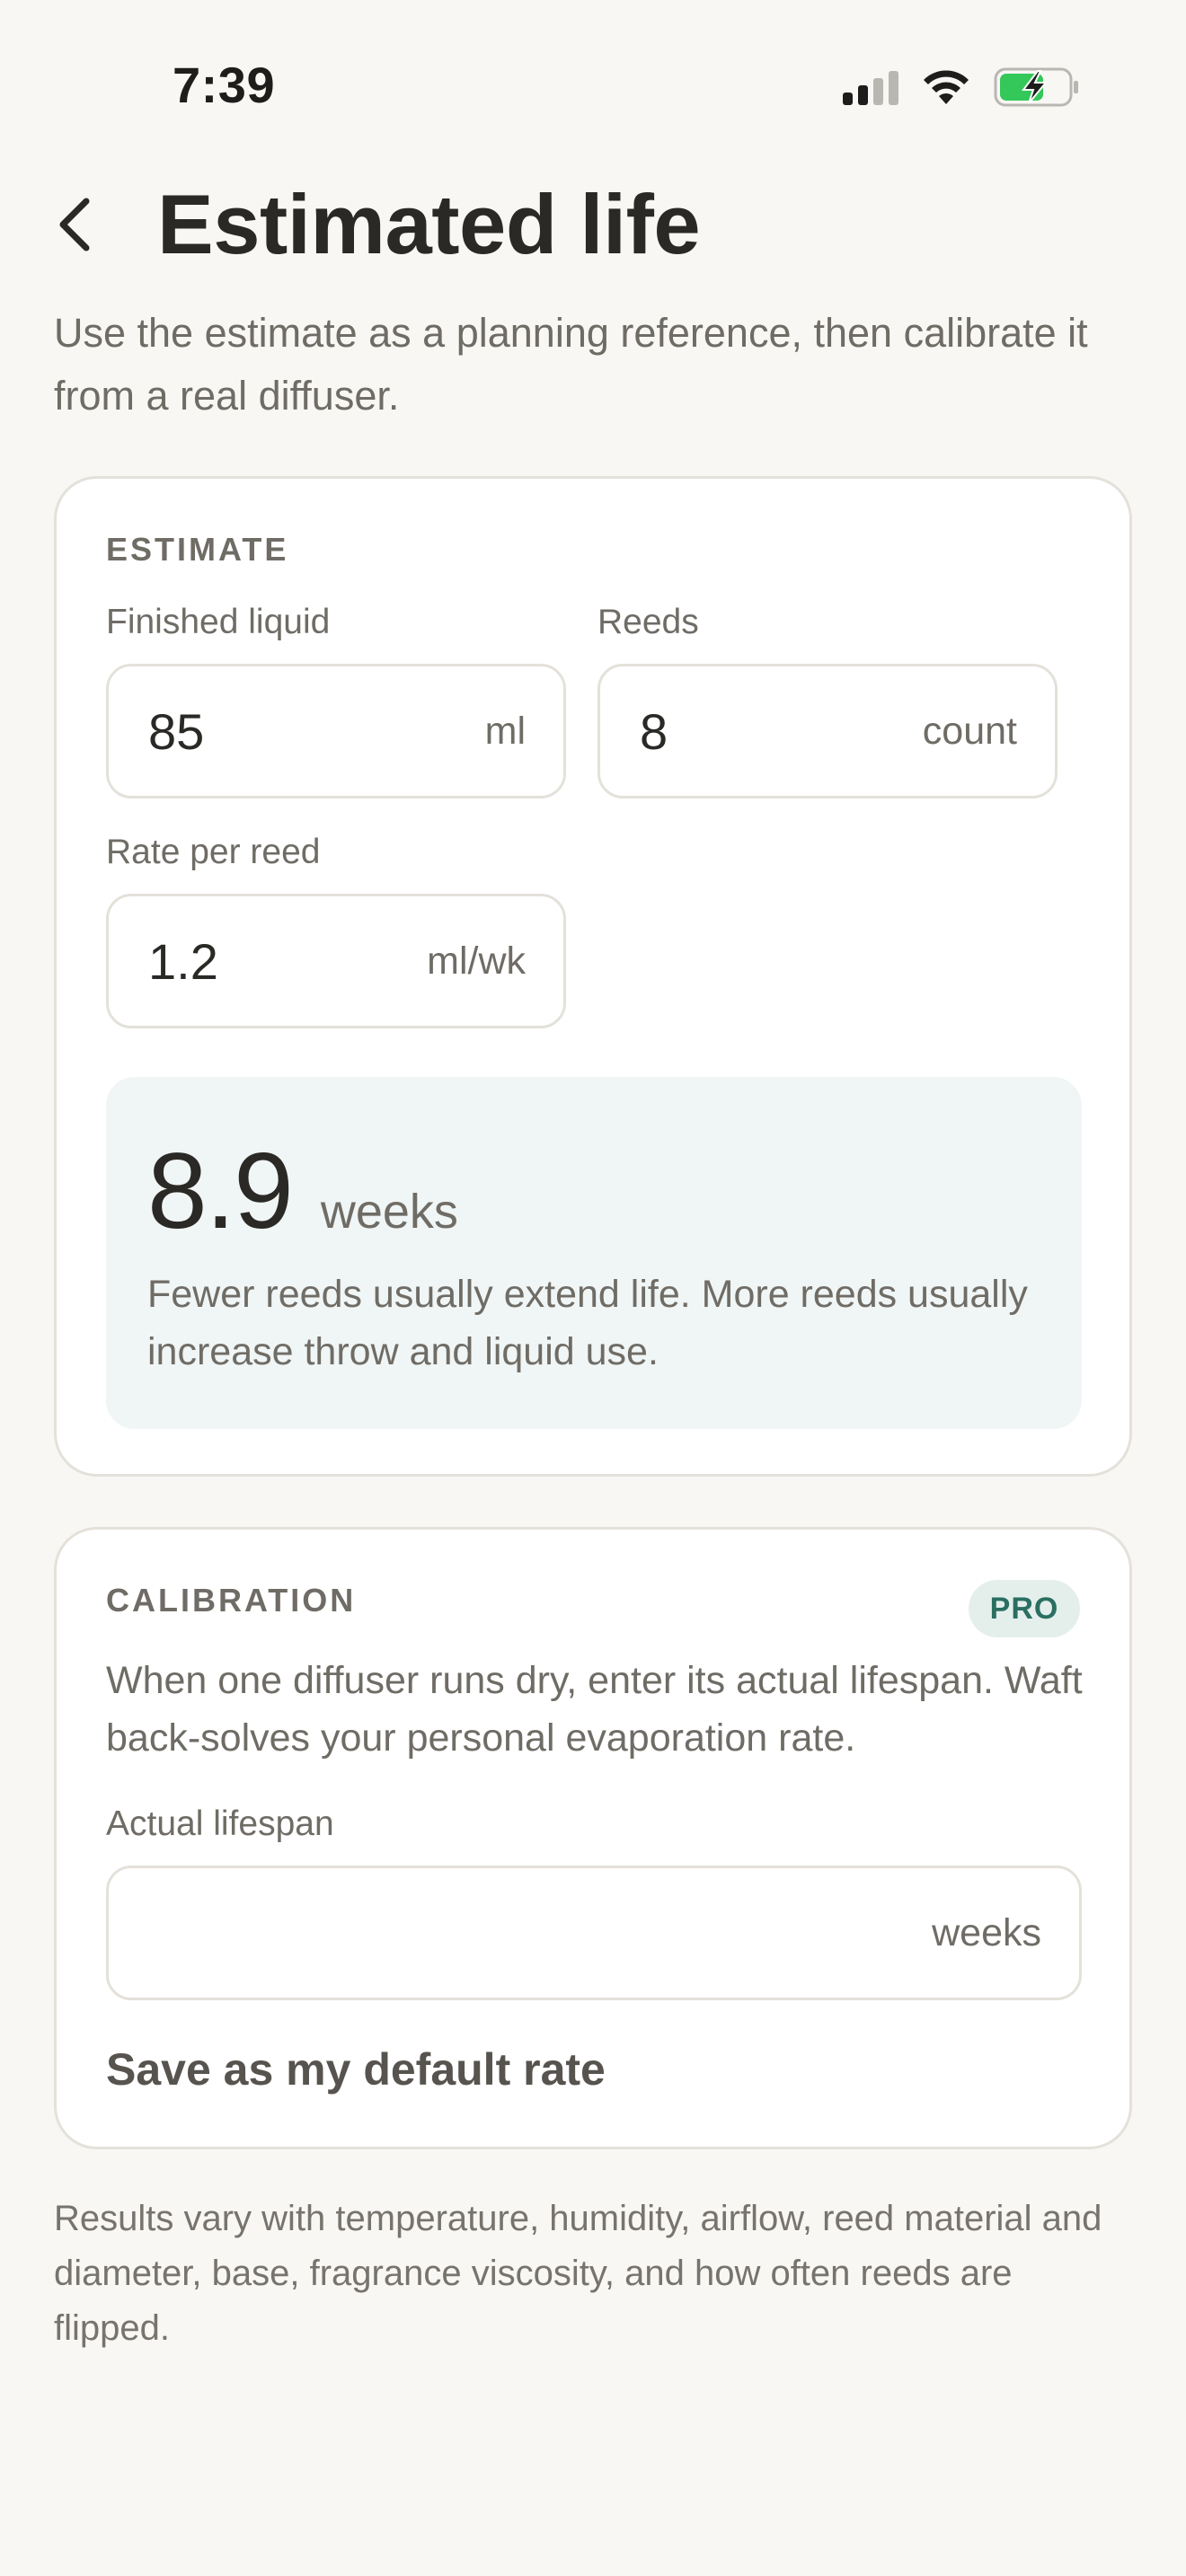  I want to click on wifi-icon, so click(946, 87).